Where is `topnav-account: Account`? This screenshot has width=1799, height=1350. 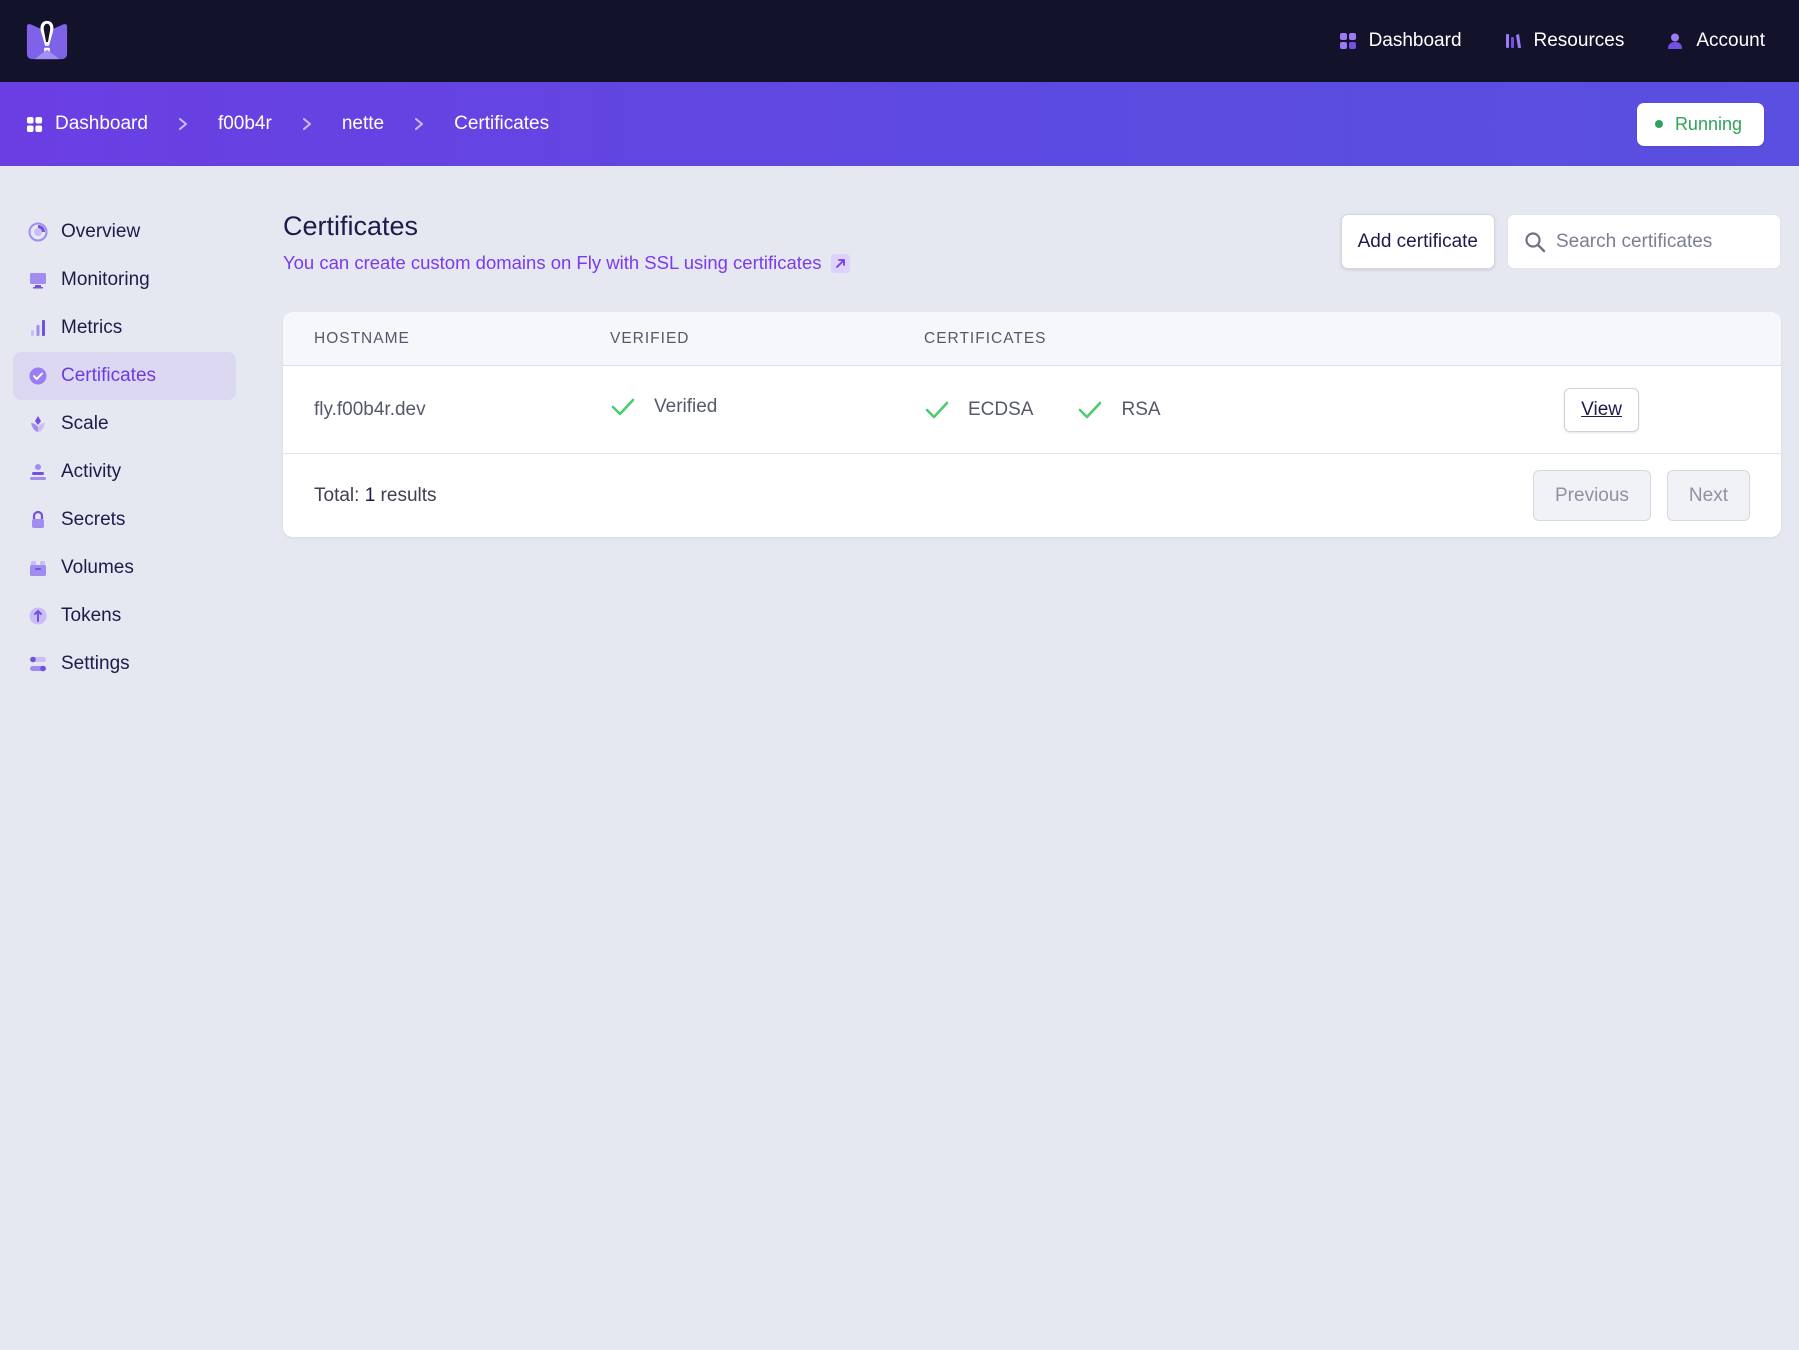 topnav-account: Account is located at coordinates (1715, 41).